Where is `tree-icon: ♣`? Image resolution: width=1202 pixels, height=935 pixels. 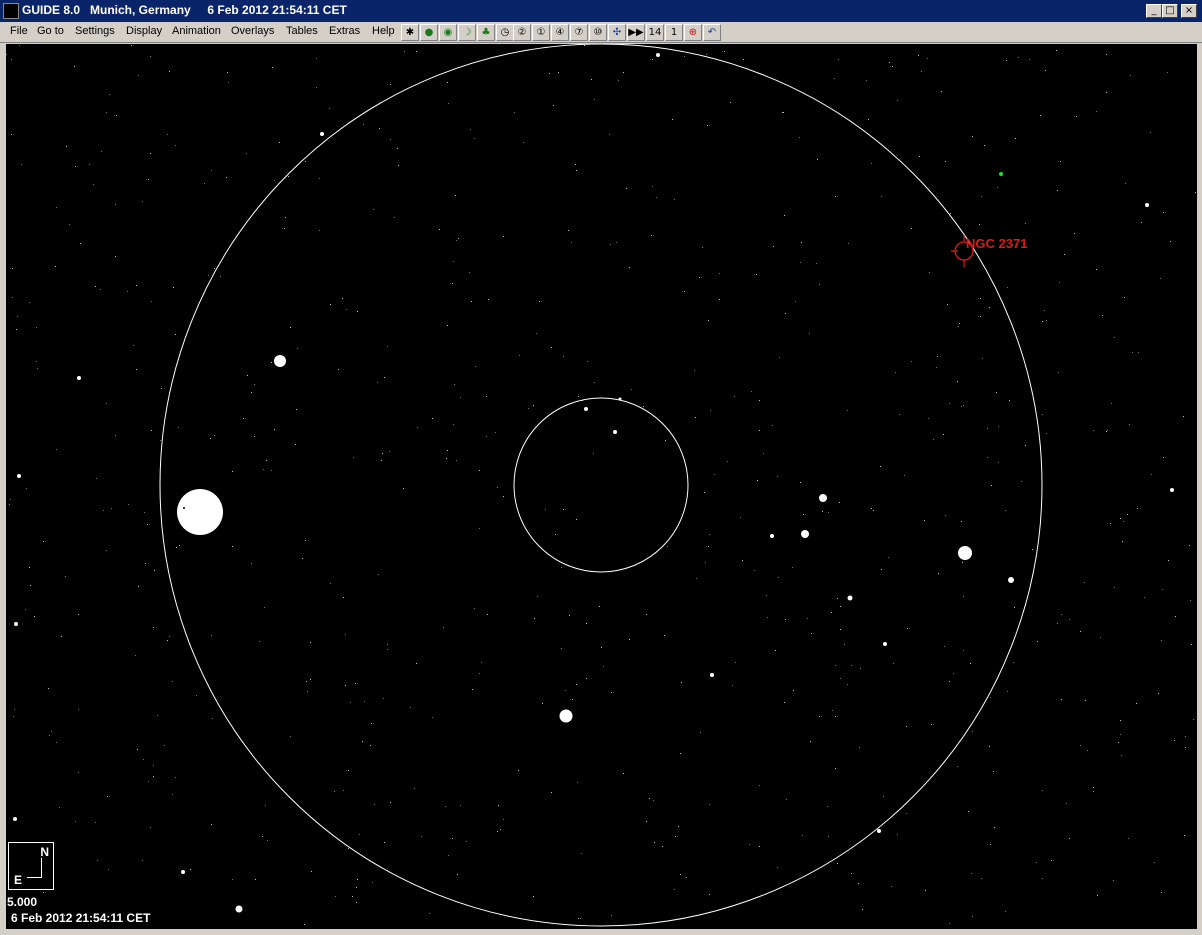
tree-icon: ♣ is located at coordinates (486, 32).